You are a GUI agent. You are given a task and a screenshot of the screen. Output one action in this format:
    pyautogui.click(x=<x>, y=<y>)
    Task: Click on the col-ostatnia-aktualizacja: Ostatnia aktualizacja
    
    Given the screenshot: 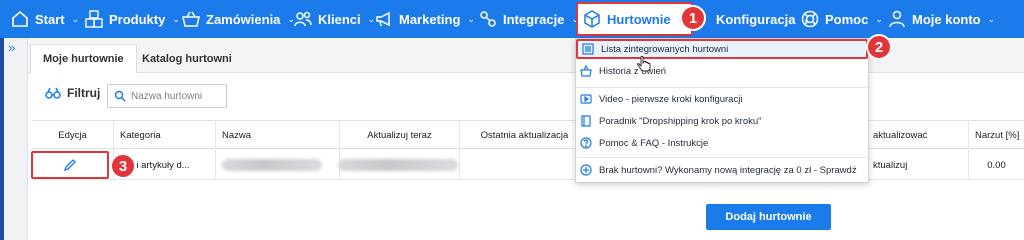 What is the action you would take?
    pyautogui.click(x=525, y=135)
    